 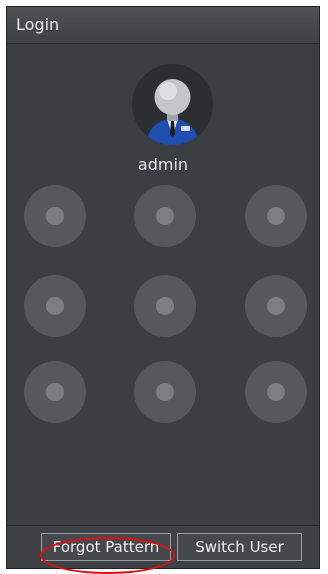 What do you see at coordinates (106, 547) in the screenshot?
I see `forgot-pattern-button: Forgot Pattern` at bounding box center [106, 547].